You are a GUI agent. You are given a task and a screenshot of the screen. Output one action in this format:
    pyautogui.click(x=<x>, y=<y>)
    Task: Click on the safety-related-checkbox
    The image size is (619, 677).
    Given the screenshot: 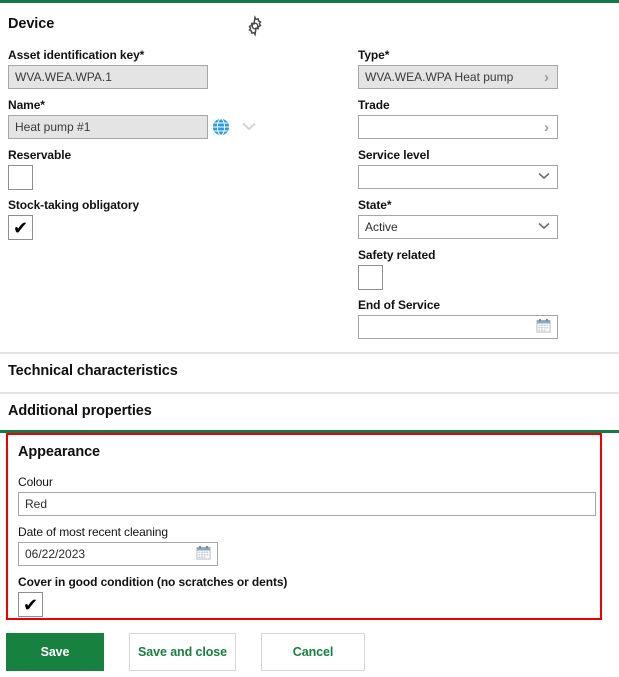 What is the action you would take?
    pyautogui.click(x=370, y=277)
    